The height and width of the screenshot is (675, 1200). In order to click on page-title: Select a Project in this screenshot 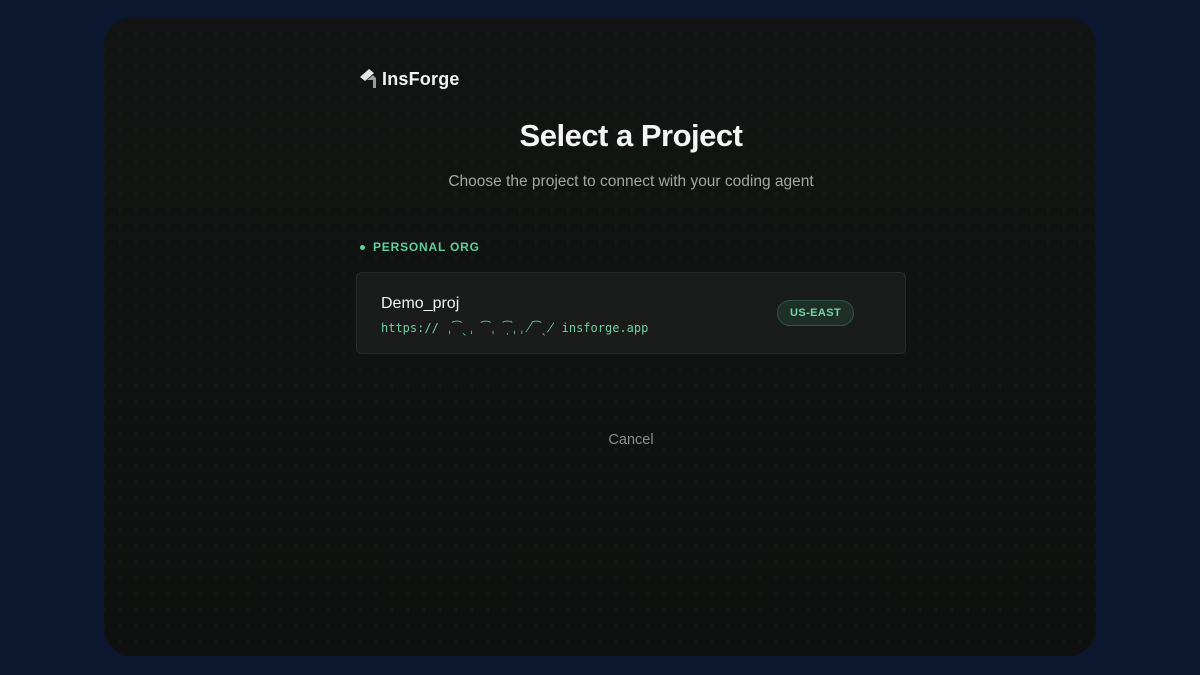, I will do `click(631, 135)`.